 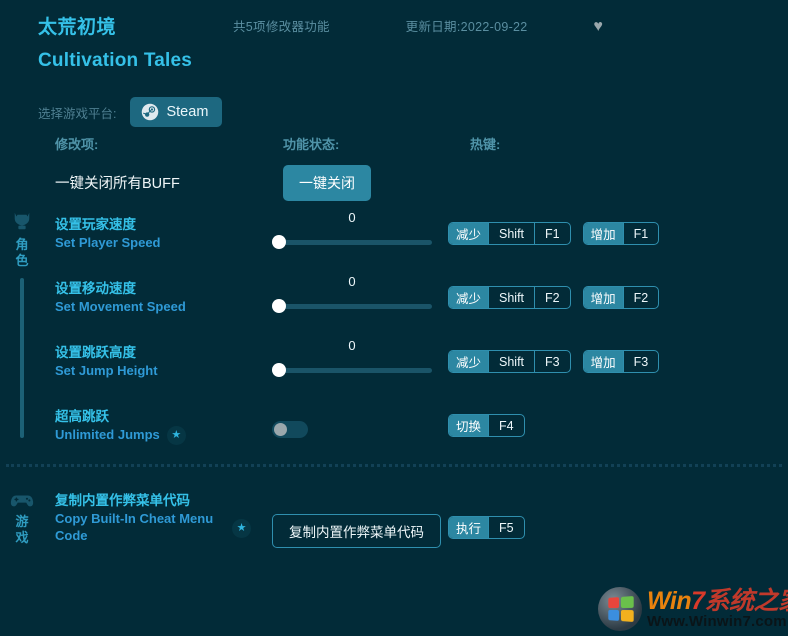 I want to click on gamepad-icon, so click(x=22, y=501).